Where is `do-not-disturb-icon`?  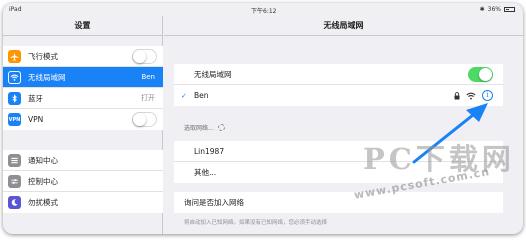
do-not-disturb-icon is located at coordinates (14, 202).